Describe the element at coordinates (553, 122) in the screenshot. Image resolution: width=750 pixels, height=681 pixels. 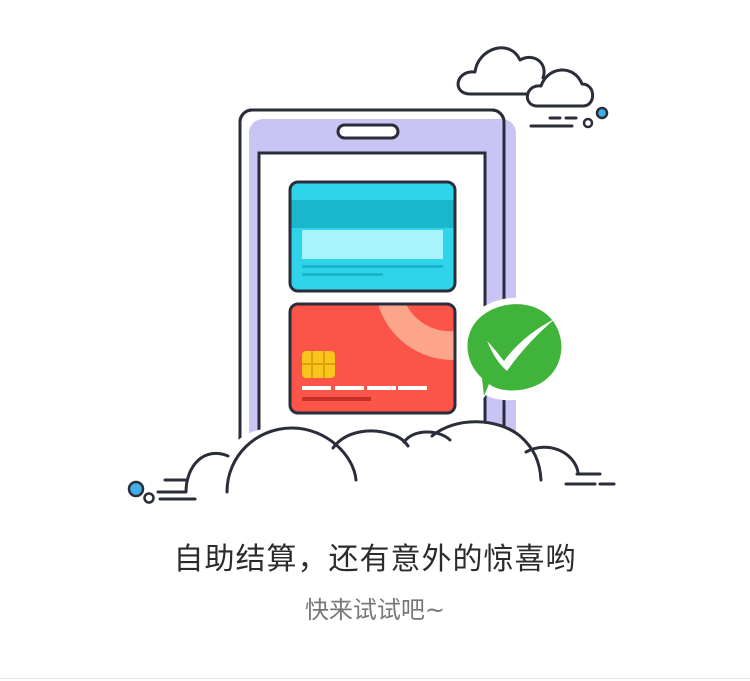
I see `motion-lines-top-right` at that location.